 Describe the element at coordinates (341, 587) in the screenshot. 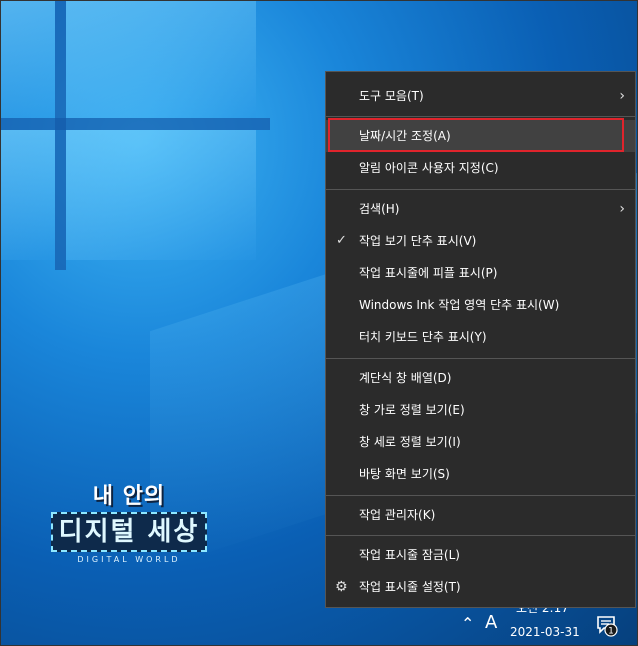

I see `gear-icon: ⚙` at that location.